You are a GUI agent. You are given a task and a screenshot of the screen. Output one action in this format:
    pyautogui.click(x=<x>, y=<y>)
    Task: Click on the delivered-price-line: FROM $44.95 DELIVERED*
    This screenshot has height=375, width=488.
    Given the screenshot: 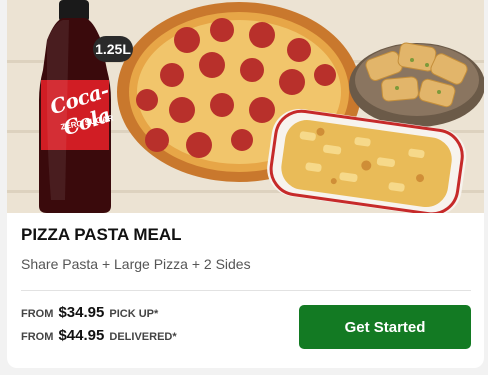 What is the action you would take?
    pyautogui.click(x=99, y=335)
    